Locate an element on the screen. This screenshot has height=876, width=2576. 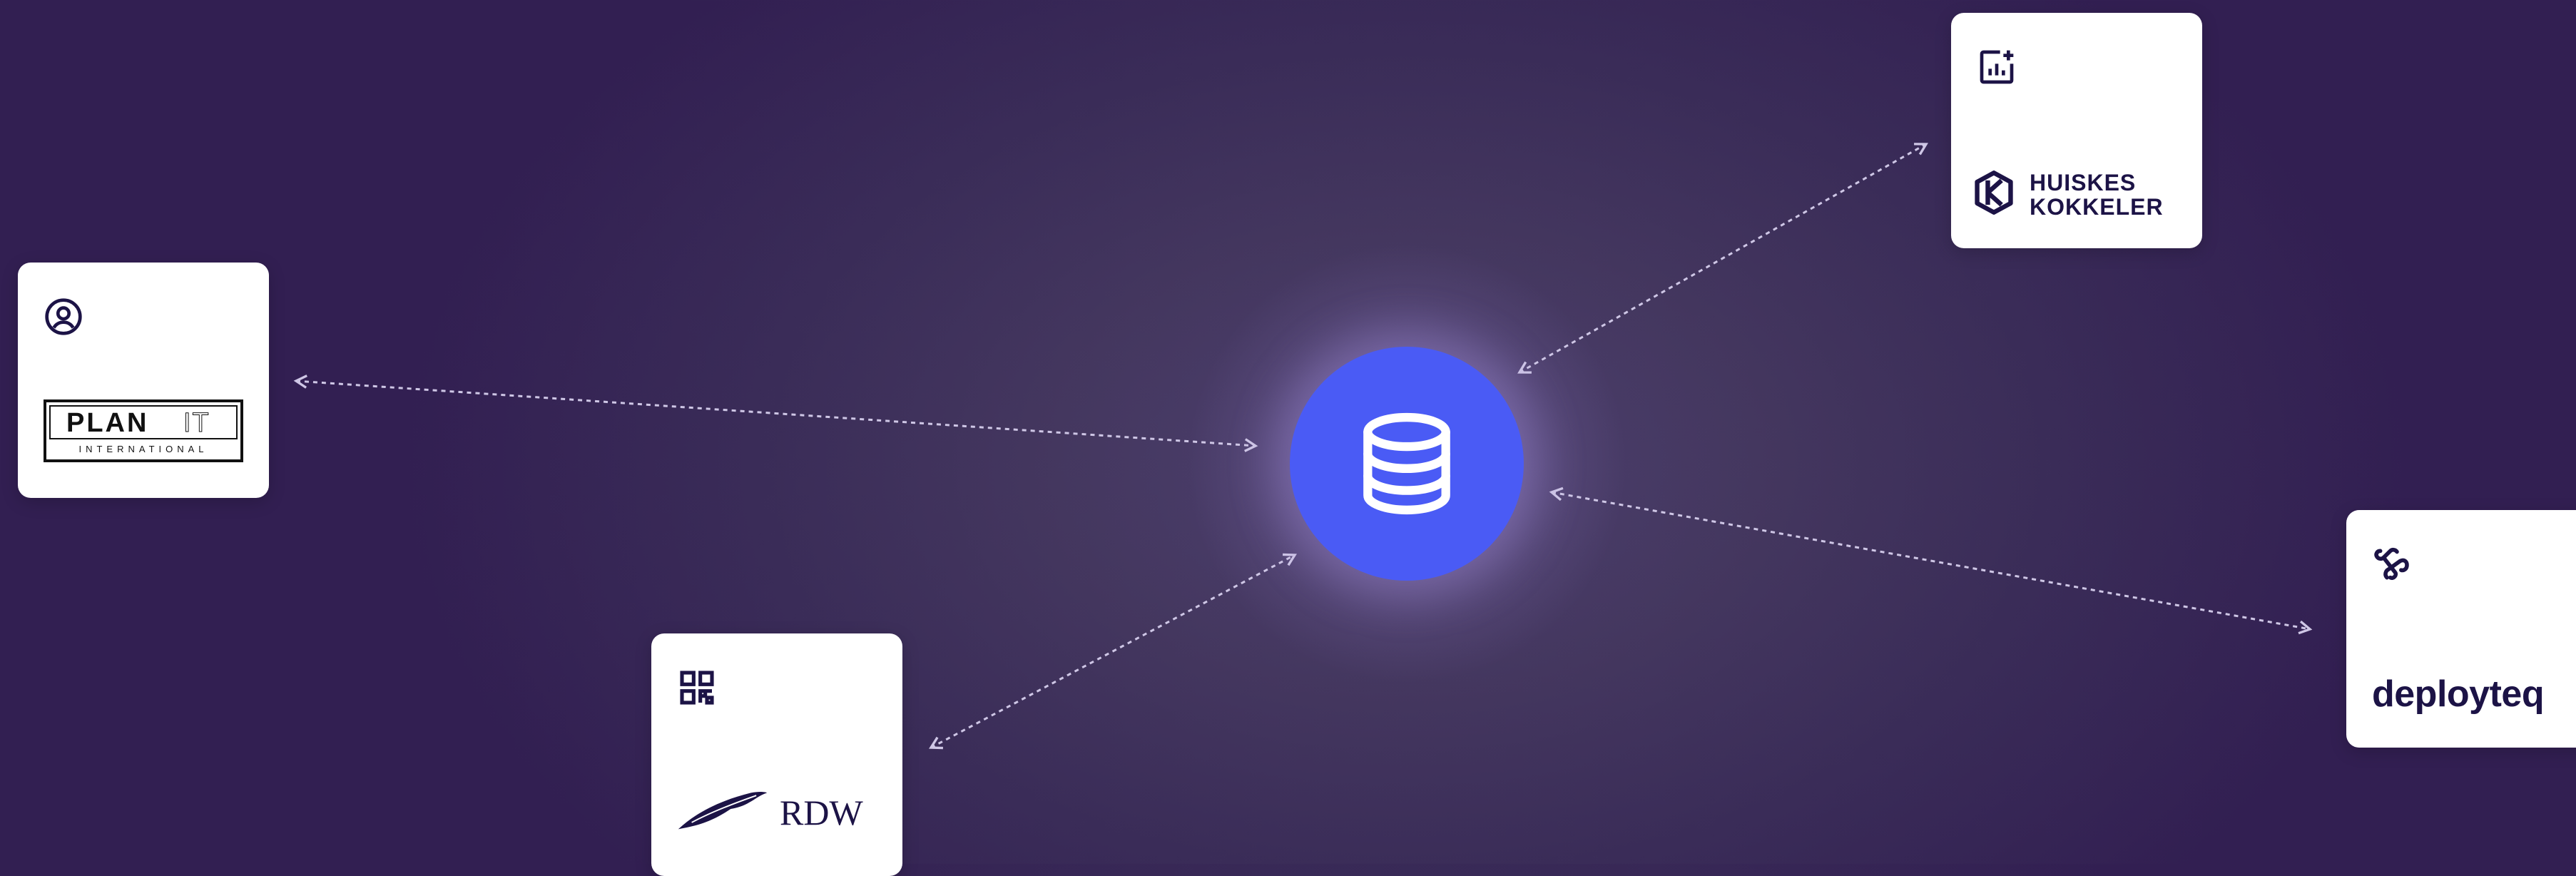
database-icon is located at coordinates (1406, 463).